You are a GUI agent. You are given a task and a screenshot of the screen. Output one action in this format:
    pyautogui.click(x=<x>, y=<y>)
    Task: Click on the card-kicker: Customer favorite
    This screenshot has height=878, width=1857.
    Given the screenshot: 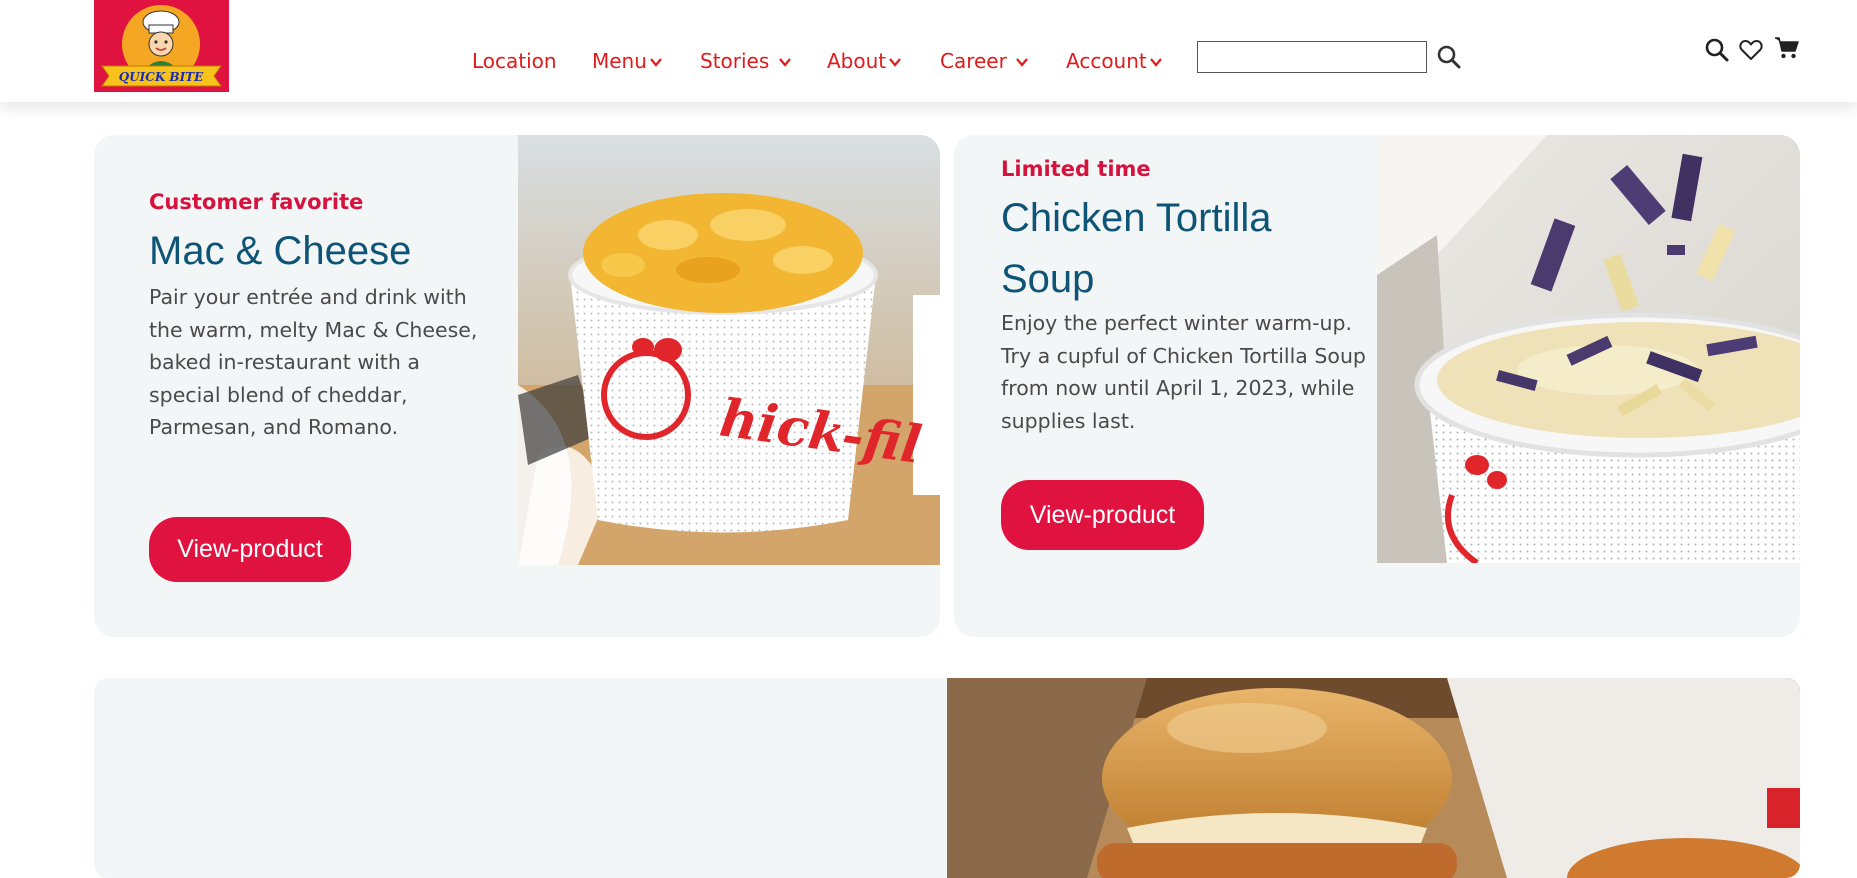 What is the action you would take?
    pyautogui.click(x=256, y=202)
    